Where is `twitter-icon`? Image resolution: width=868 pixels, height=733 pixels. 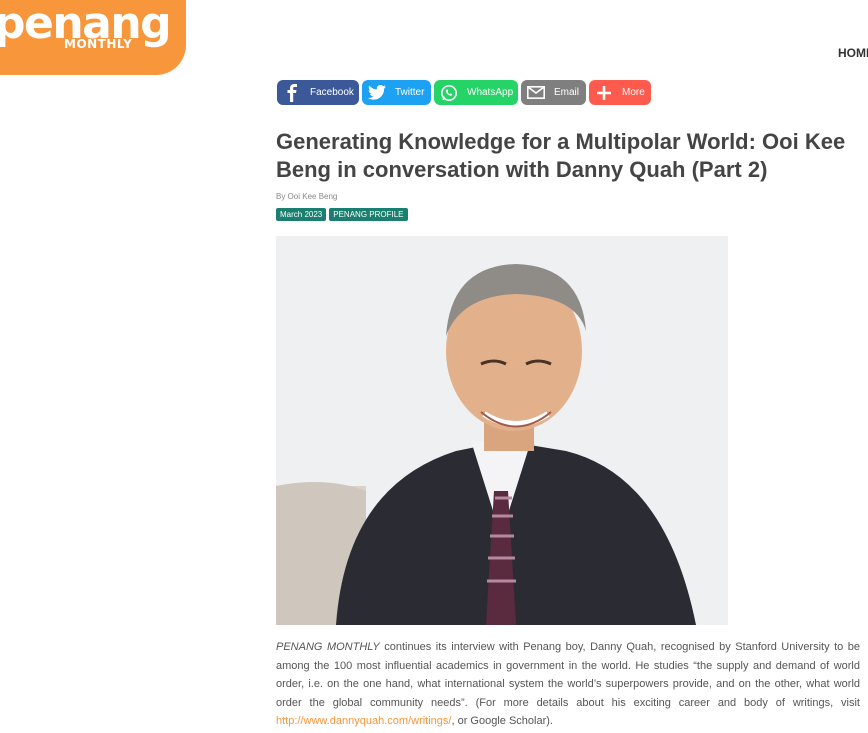
twitter-icon is located at coordinates (377, 93).